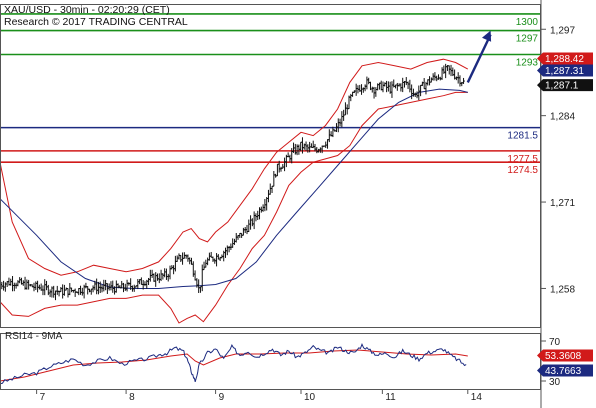 This screenshot has height=408, width=596. What do you see at coordinates (562, 203) in the screenshot?
I see `y-tick-label: 1,271` at bounding box center [562, 203].